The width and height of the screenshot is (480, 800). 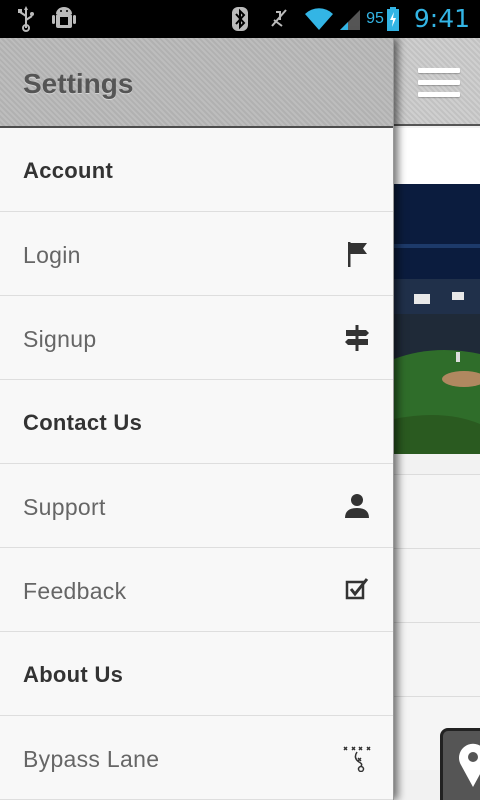 I want to click on section-label: About Us, so click(x=73, y=674).